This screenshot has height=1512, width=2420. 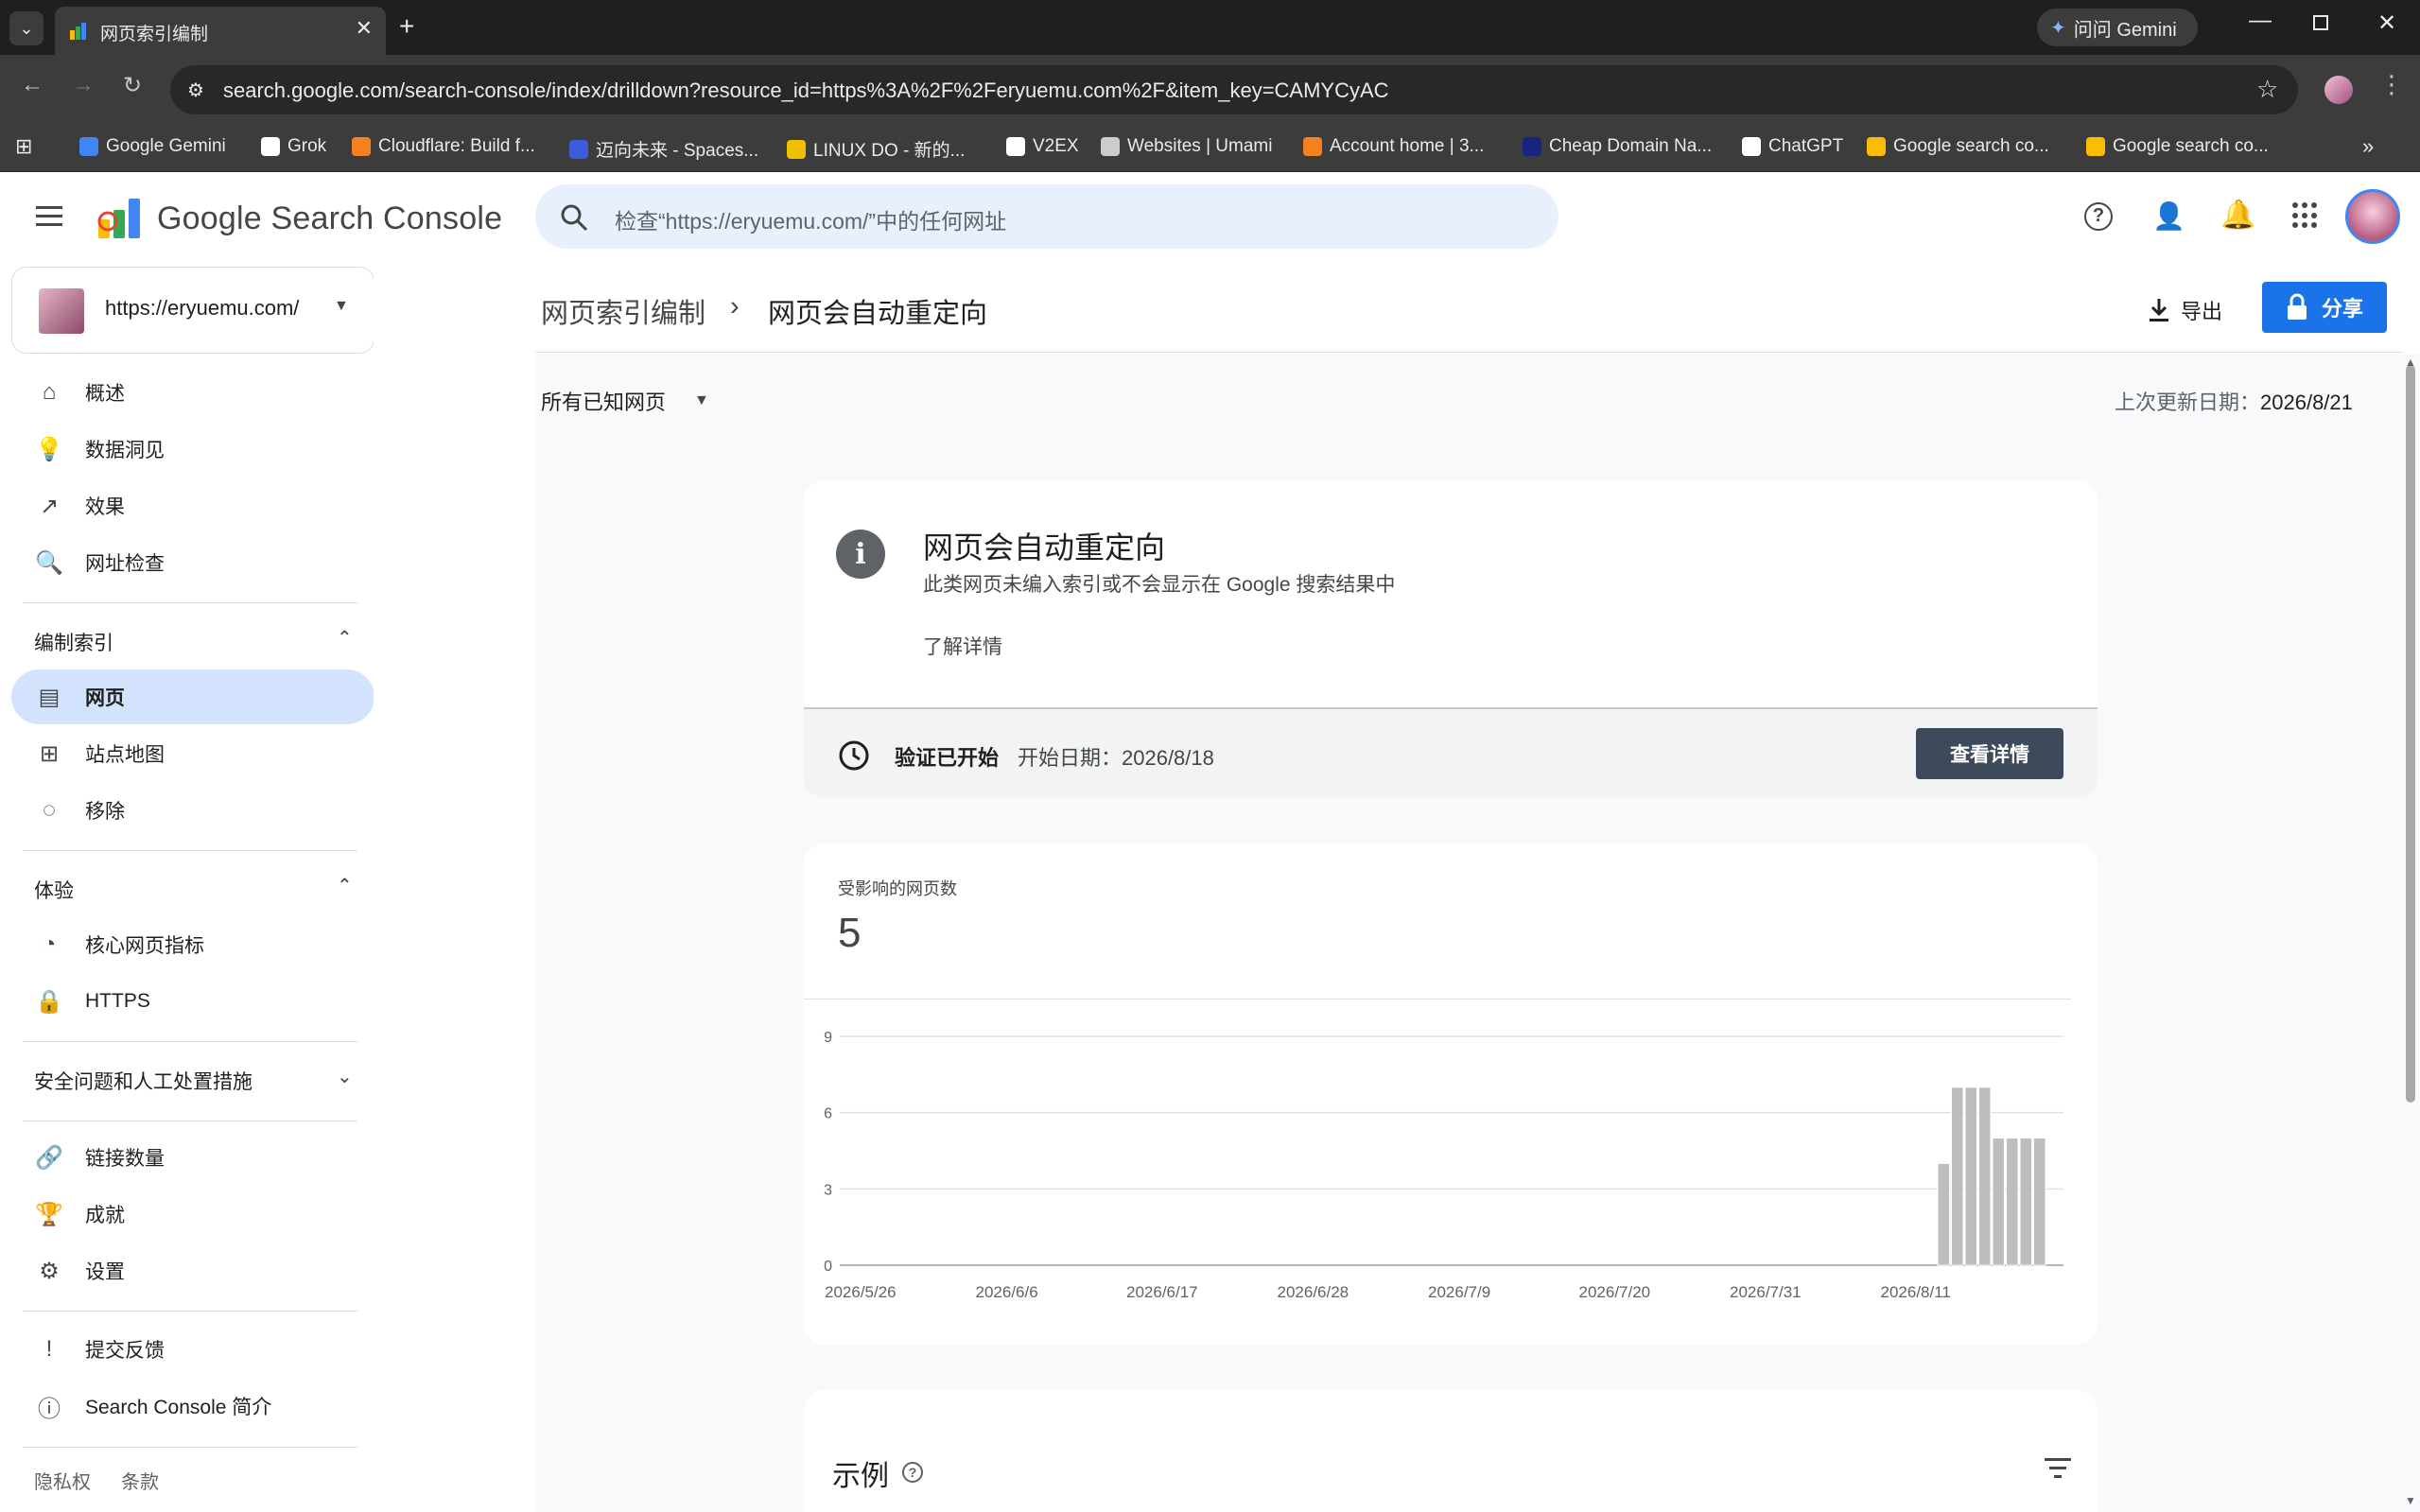 I want to click on sidebar-item: 🏆 成就, so click(x=193, y=1215).